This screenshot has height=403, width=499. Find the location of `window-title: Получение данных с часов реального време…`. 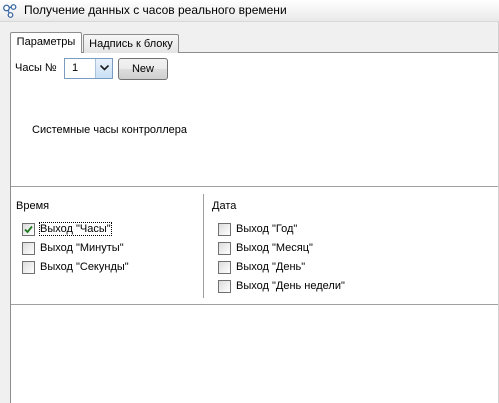

window-title: Получение данных с часов реального време… is located at coordinates (155, 10).